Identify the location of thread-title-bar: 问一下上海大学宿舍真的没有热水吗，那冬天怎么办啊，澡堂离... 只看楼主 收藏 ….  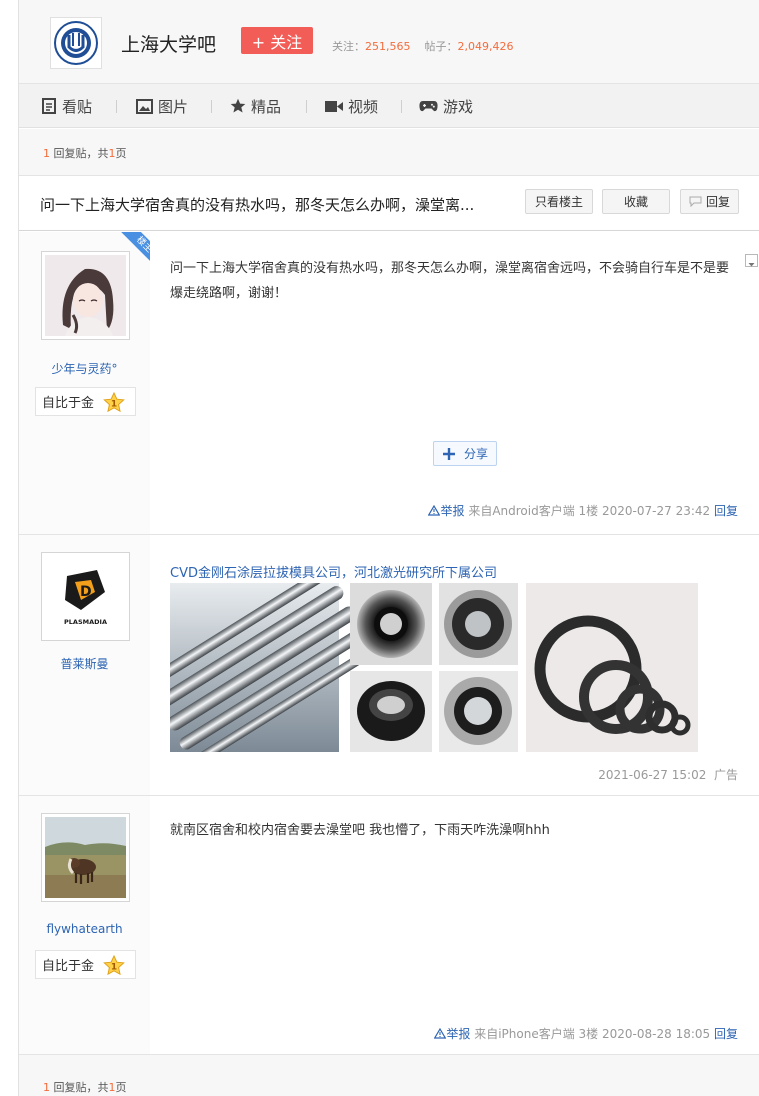
(389, 203).